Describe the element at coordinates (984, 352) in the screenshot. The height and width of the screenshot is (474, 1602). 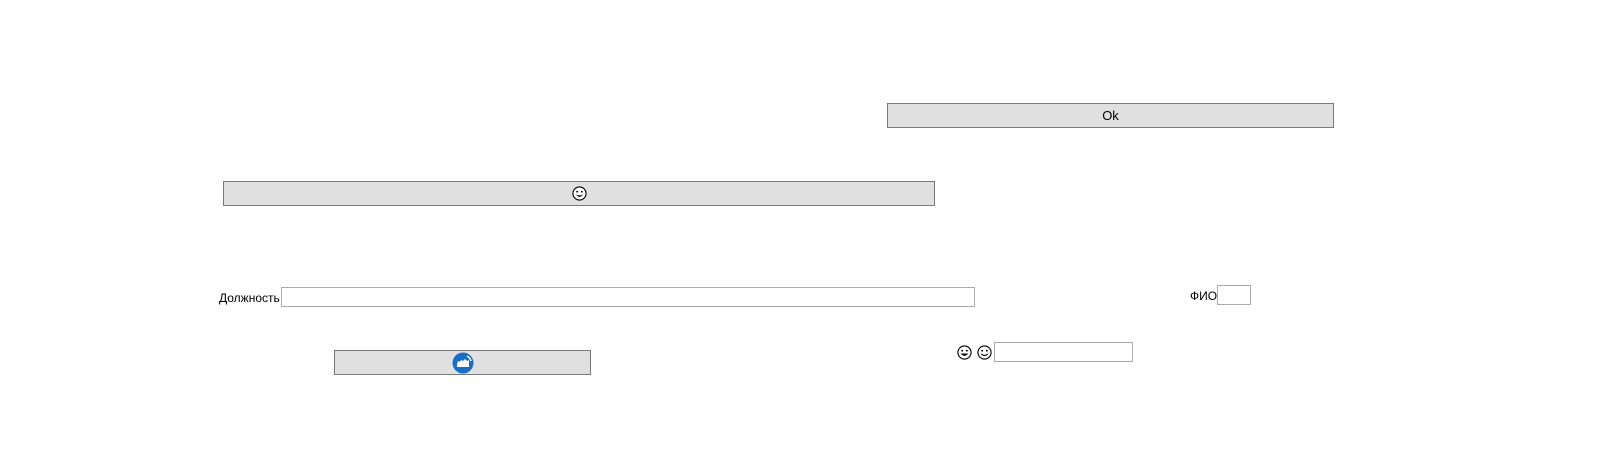
I see `smiling-face-icon` at that location.